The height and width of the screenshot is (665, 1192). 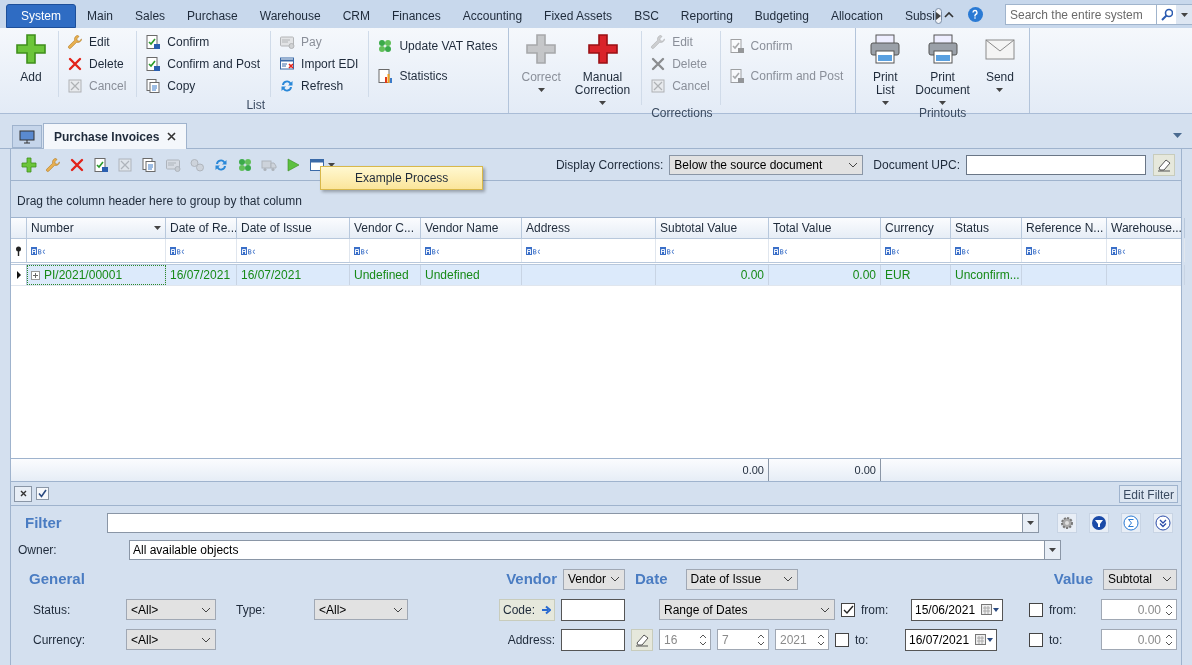 What do you see at coordinates (471, 228) in the screenshot?
I see `column-header: Vendor Name` at bounding box center [471, 228].